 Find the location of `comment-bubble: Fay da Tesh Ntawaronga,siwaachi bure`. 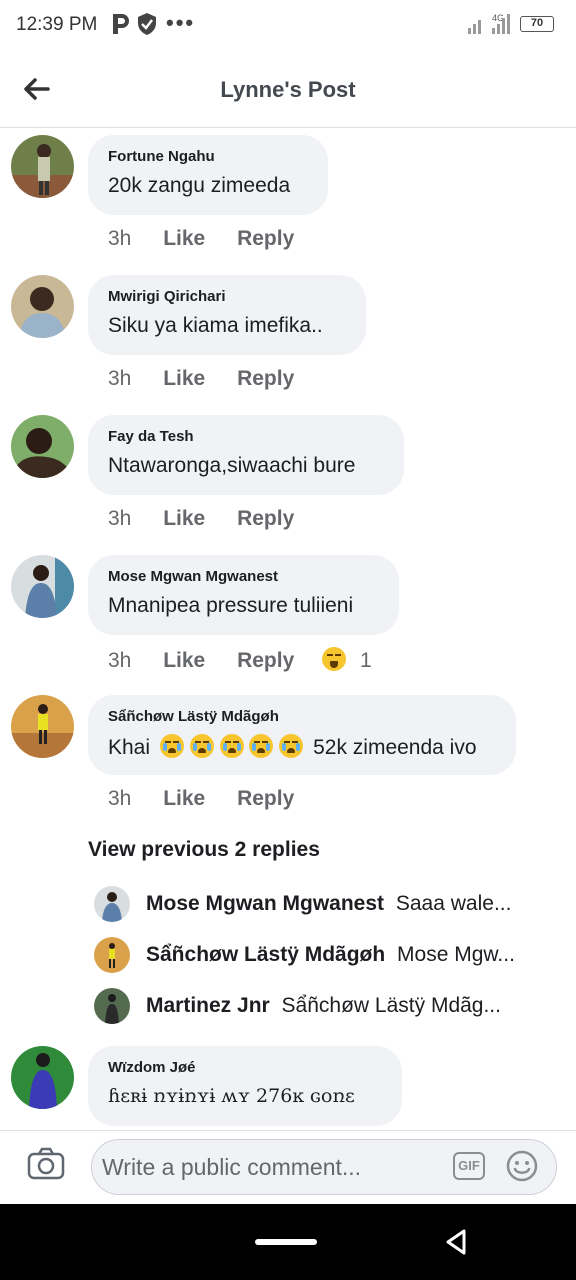

comment-bubble: Fay da Tesh Ntawaronga,siwaachi bure is located at coordinates (246, 455).